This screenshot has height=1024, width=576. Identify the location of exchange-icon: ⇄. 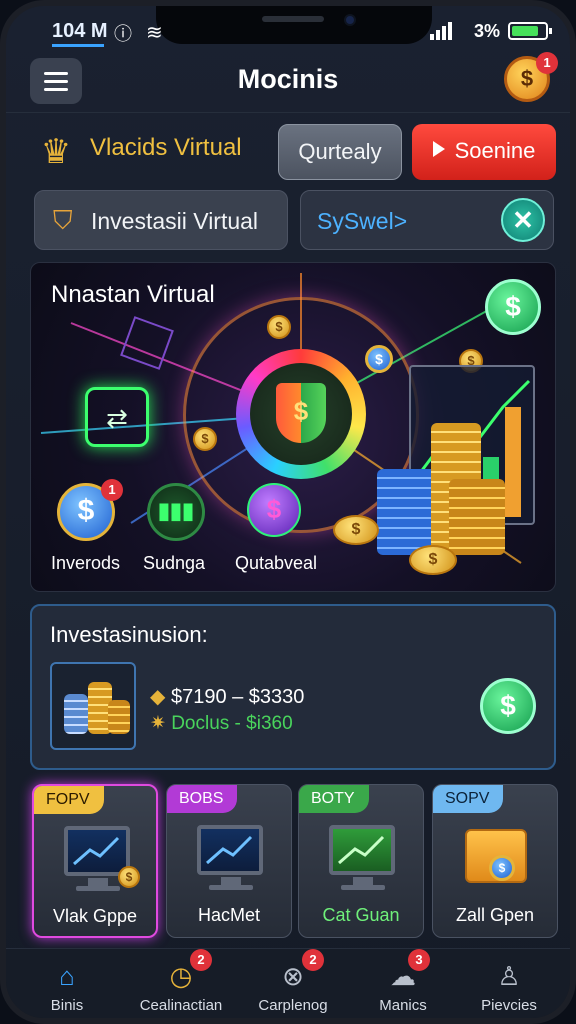
(117, 417).